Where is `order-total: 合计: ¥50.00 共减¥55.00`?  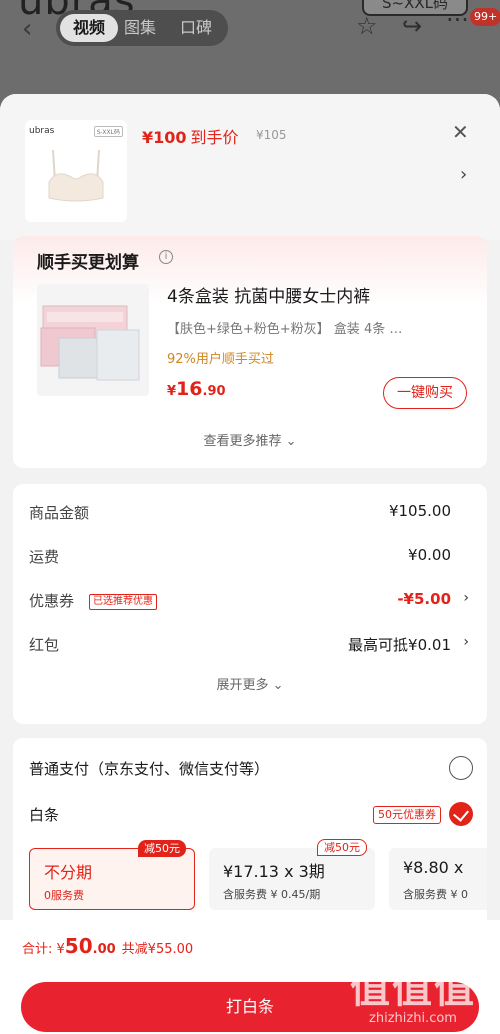 order-total: 合计: ¥50.00 共减¥55.00 is located at coordinates (108, 946).